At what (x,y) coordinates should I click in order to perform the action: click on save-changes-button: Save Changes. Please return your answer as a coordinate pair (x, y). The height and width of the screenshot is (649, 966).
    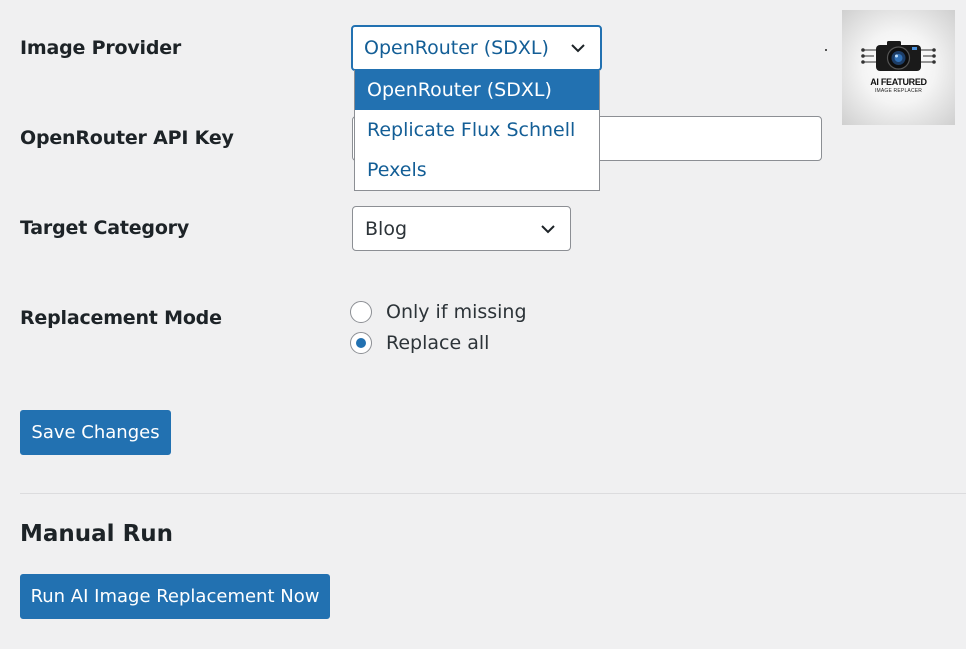
    Looking at the image, I should click on (95, 432).